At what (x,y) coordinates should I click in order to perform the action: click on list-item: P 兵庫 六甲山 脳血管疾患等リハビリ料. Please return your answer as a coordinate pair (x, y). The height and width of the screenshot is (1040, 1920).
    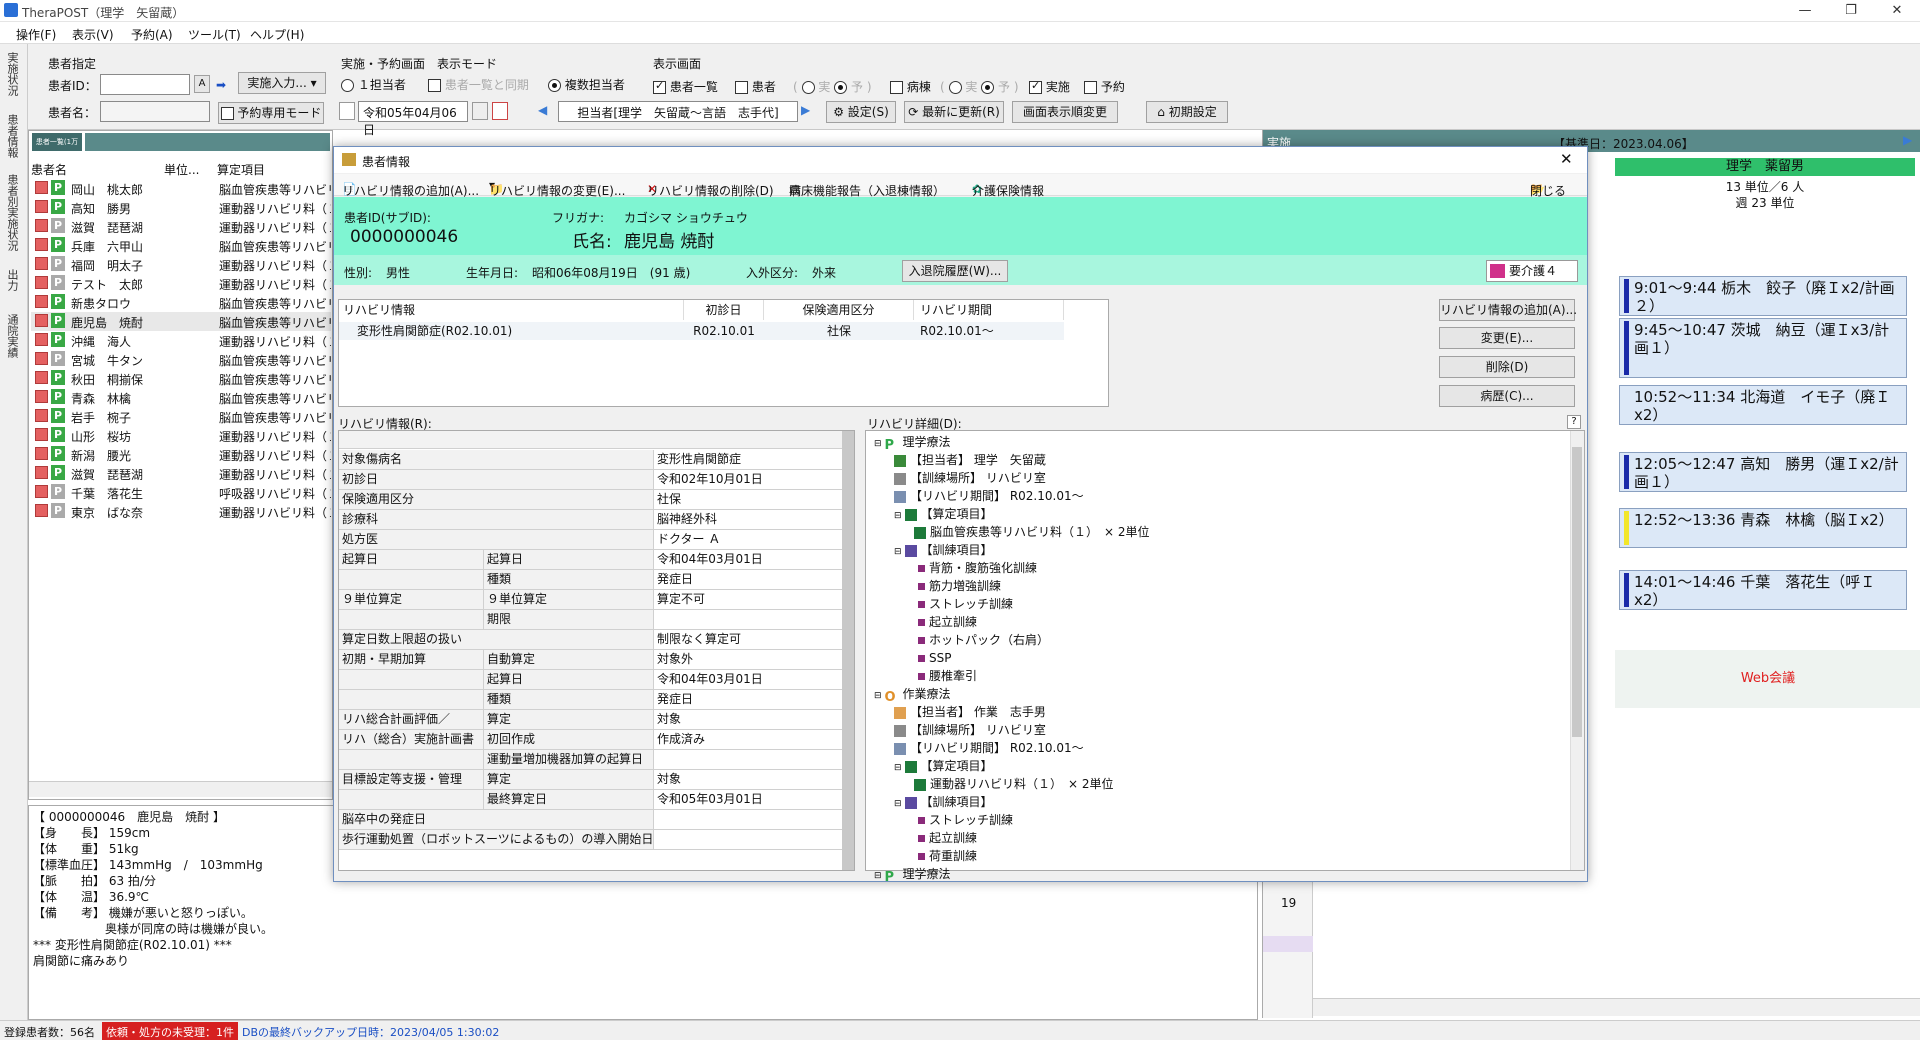
    Looking at the image, I should click on (181, 245).